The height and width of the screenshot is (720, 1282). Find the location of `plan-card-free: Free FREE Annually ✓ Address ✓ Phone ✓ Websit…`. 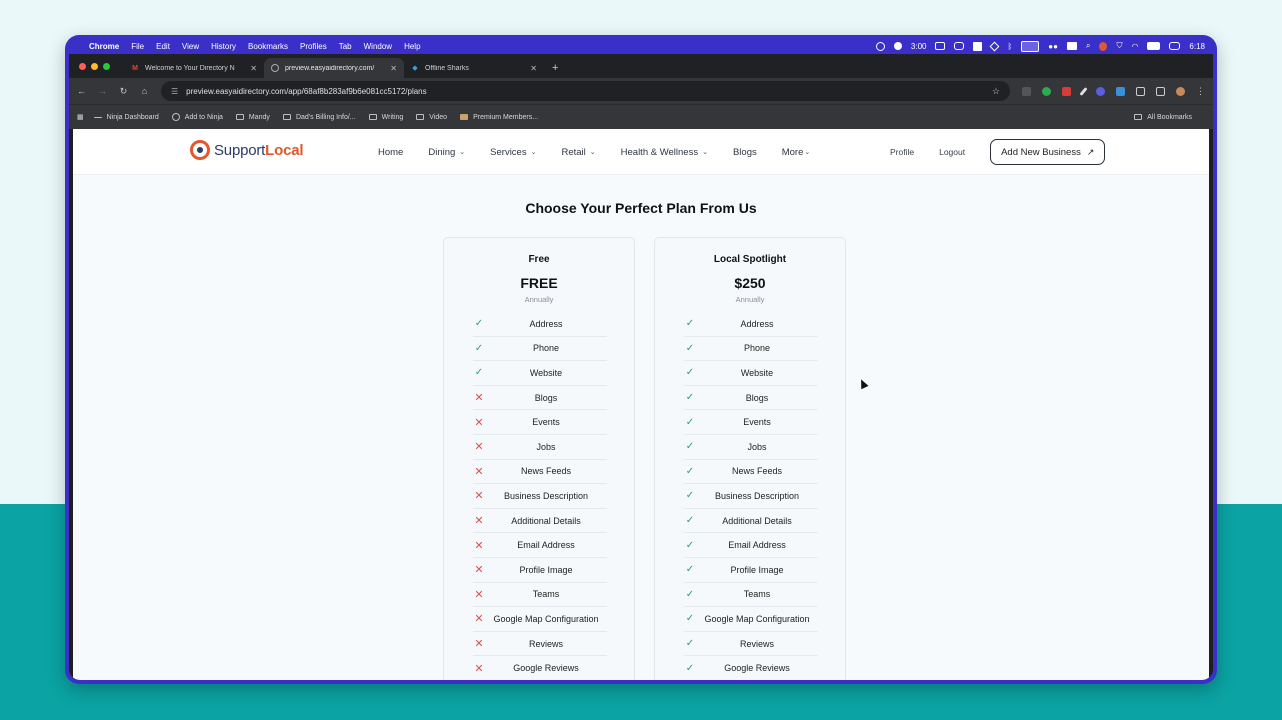

plan-card-free: Free FREE Annually ✓ Address ✓ Phone ✓ Websit… is located at coordinates (539, 458).